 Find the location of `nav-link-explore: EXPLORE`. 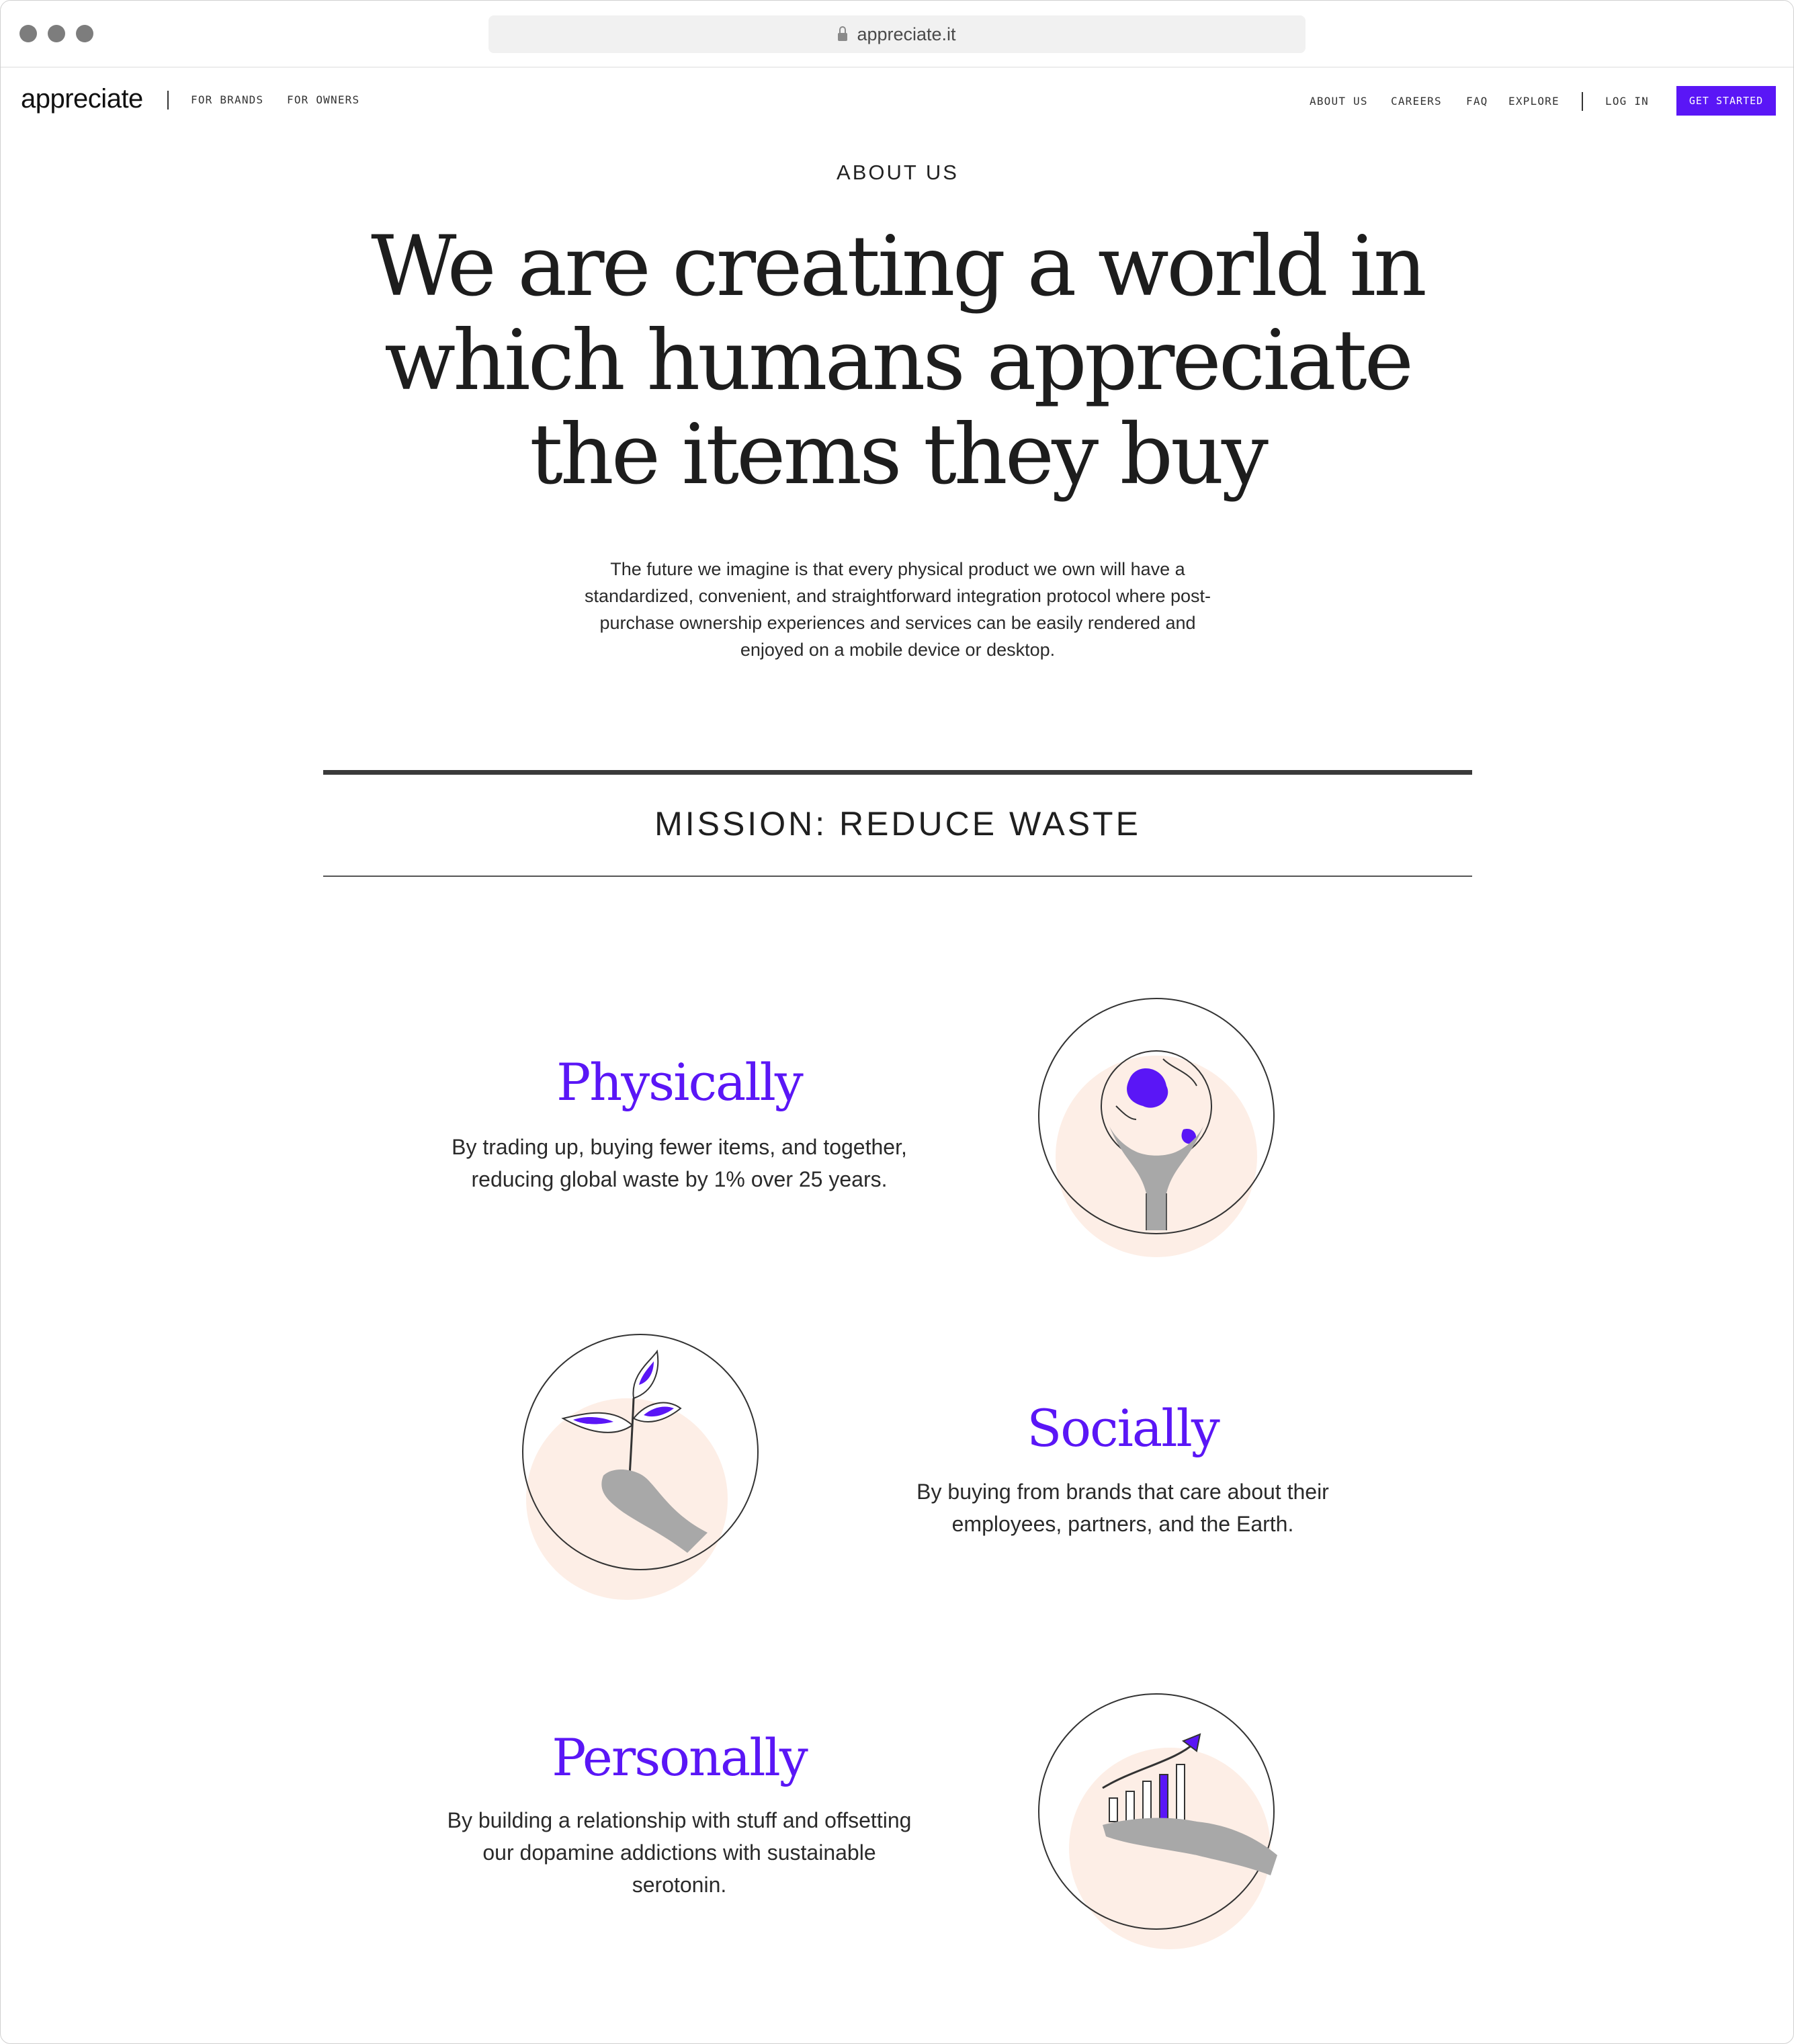

nav-link-explore: EXPLORE is located at coordinates (1534, 101).